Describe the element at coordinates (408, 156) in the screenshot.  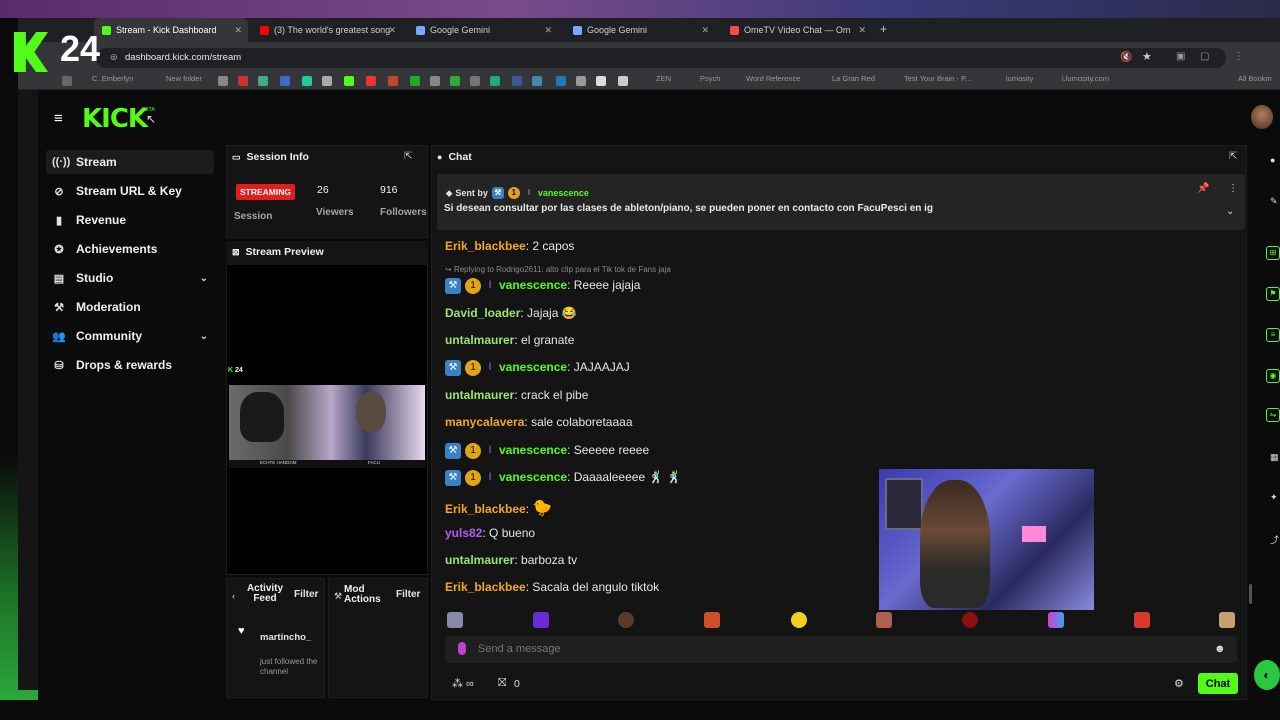
I see `popout-icon: ⇱` at that location.